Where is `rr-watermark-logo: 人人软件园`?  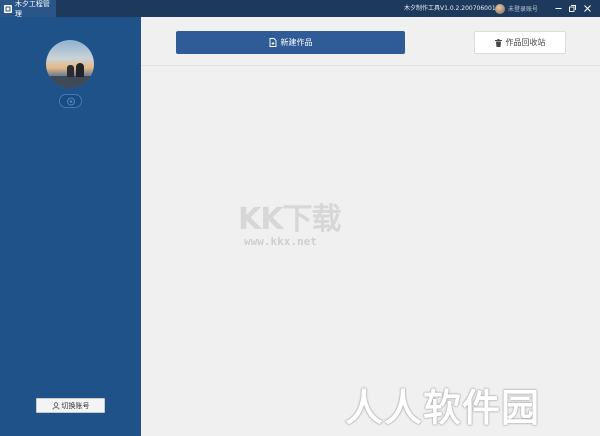 rr-watermark-logo: 人人软件园 is located at coordinates (443, 408).